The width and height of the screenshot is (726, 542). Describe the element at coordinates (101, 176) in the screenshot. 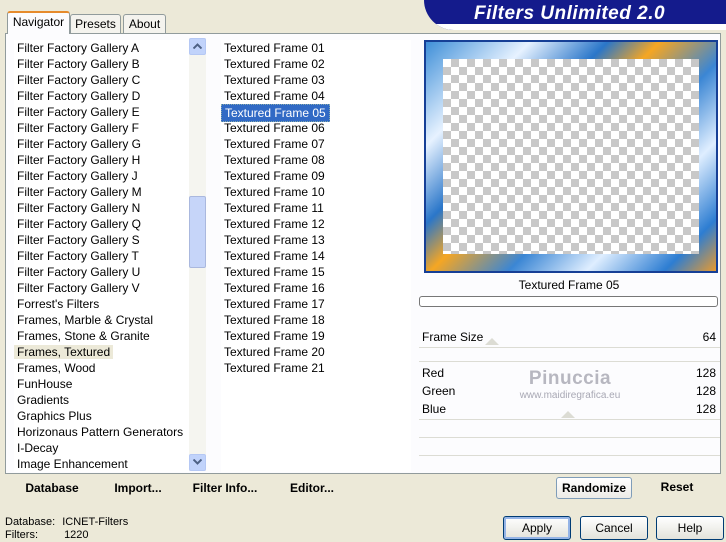

I see `list-item: Filter Factory Gallery J` at that location.